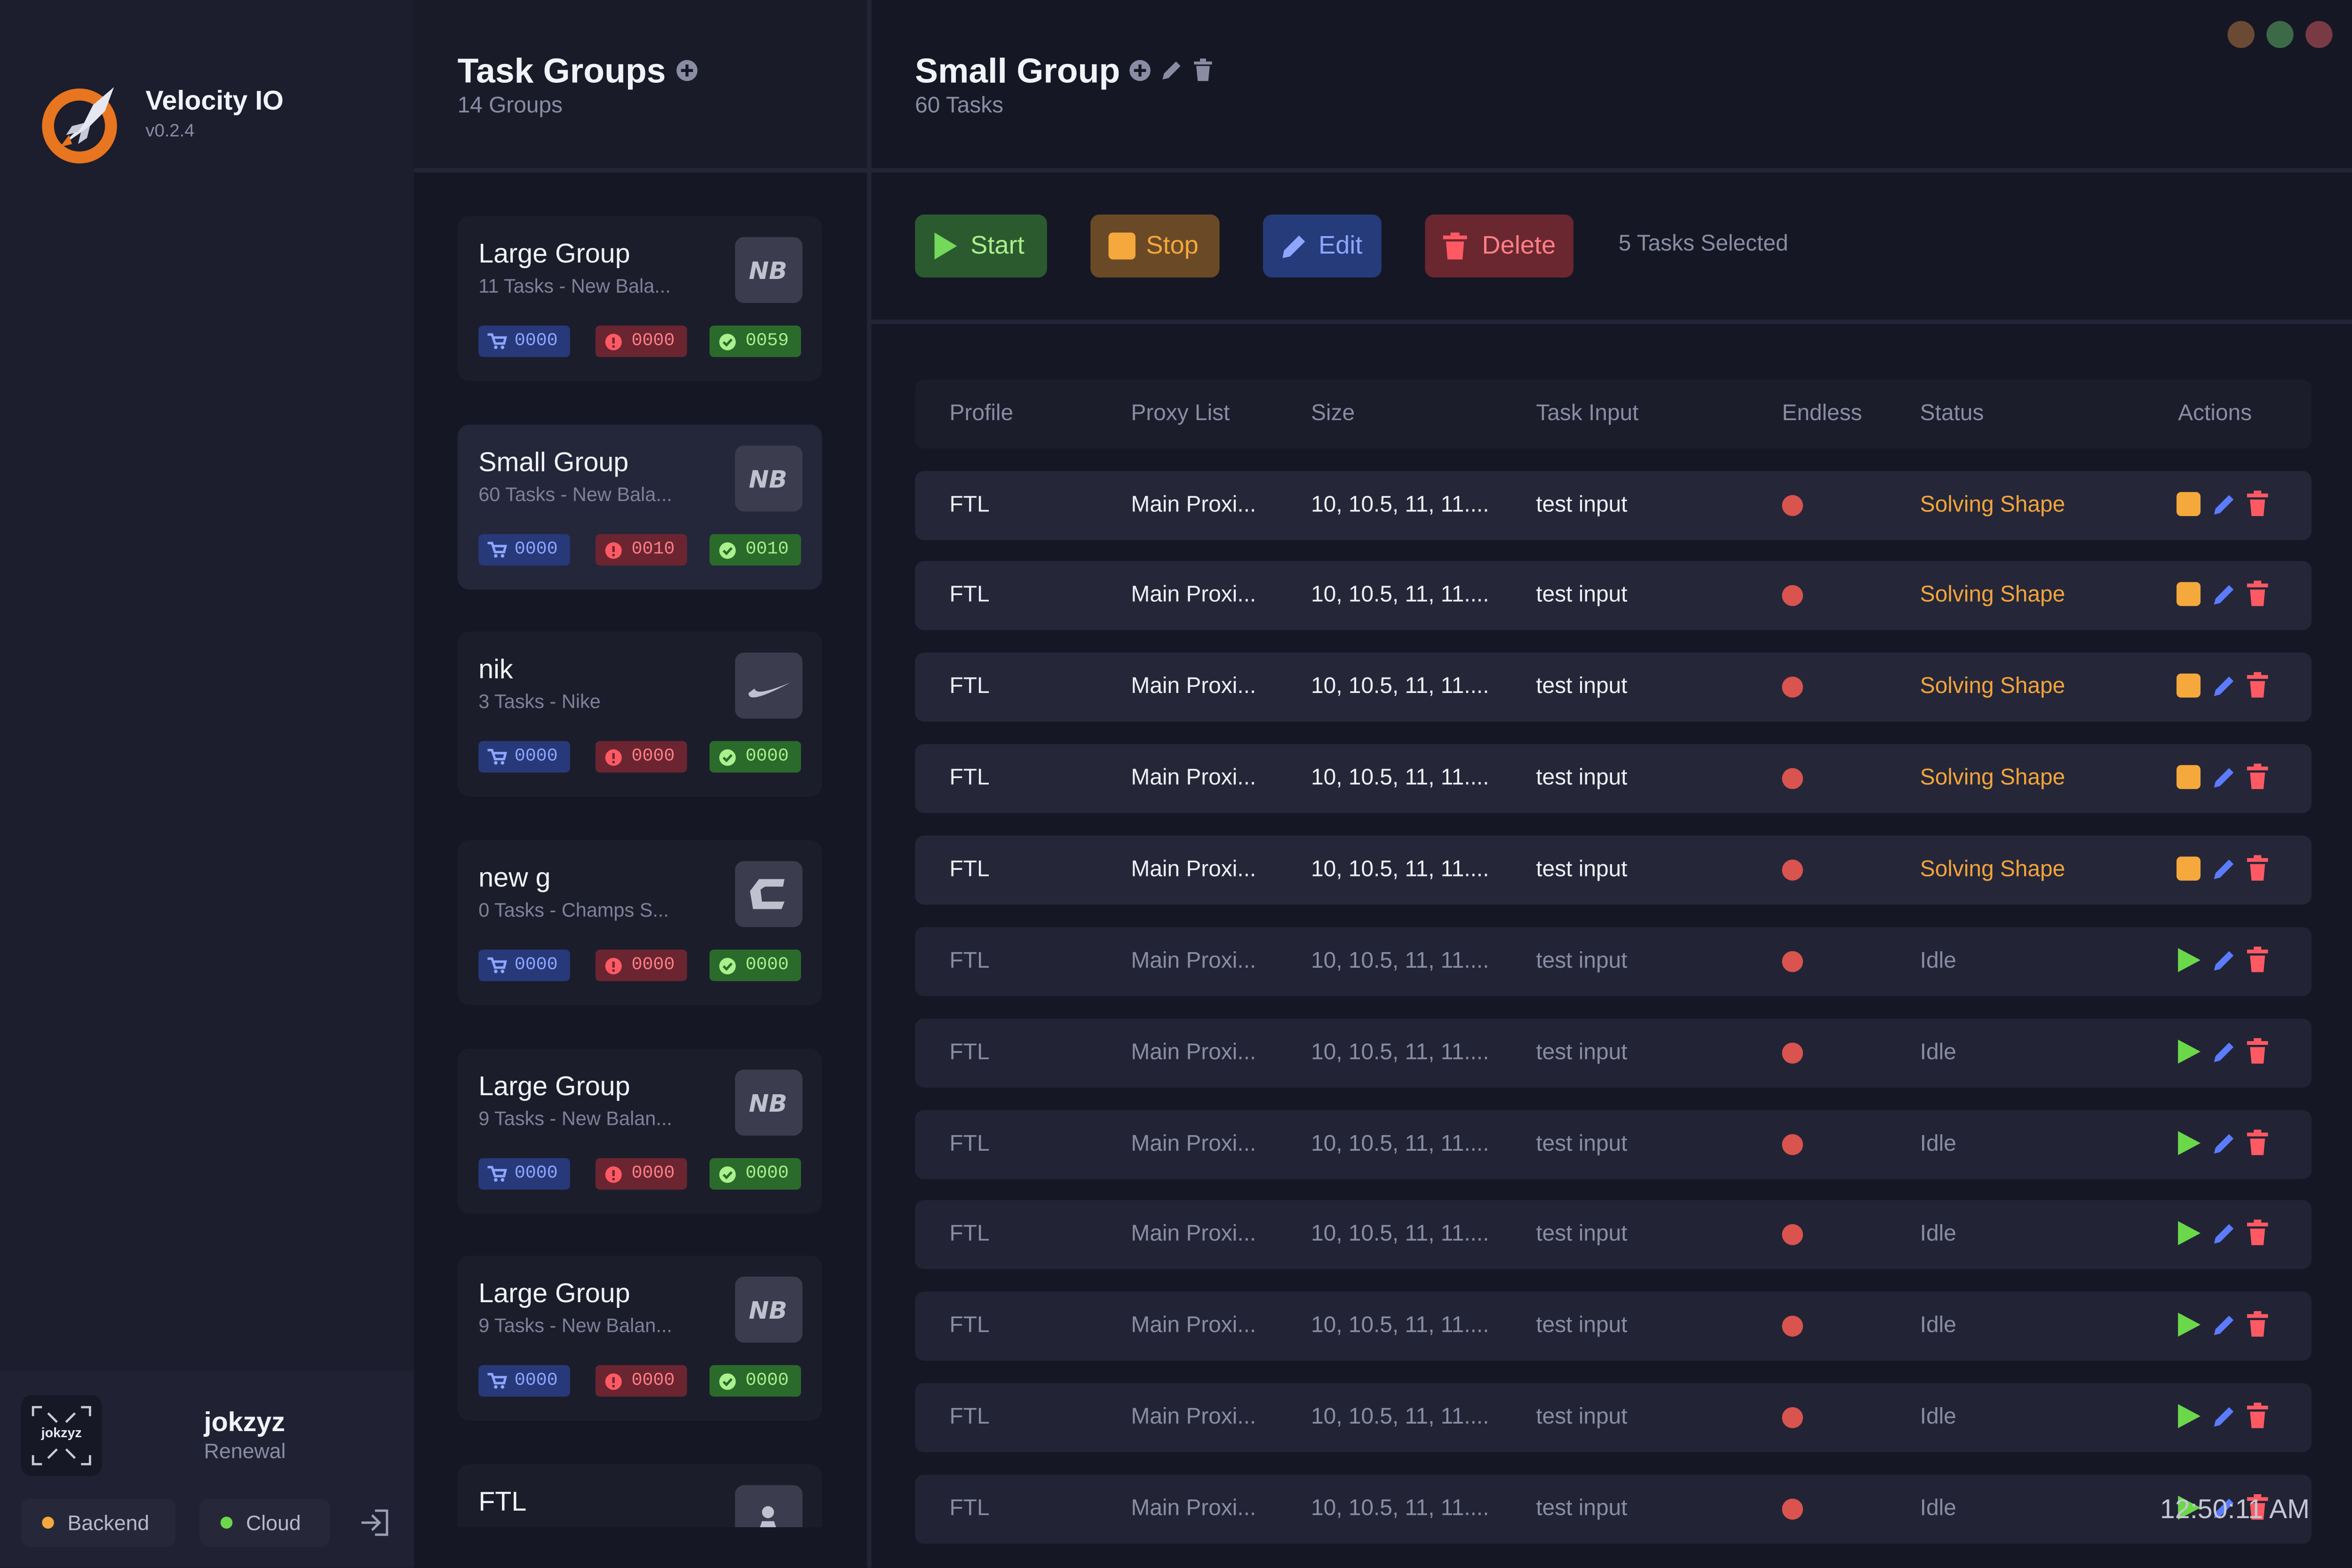 The width and height of the screenshot is (2352, 1568). I want to click on pencil-icon, so click(1293, 246).